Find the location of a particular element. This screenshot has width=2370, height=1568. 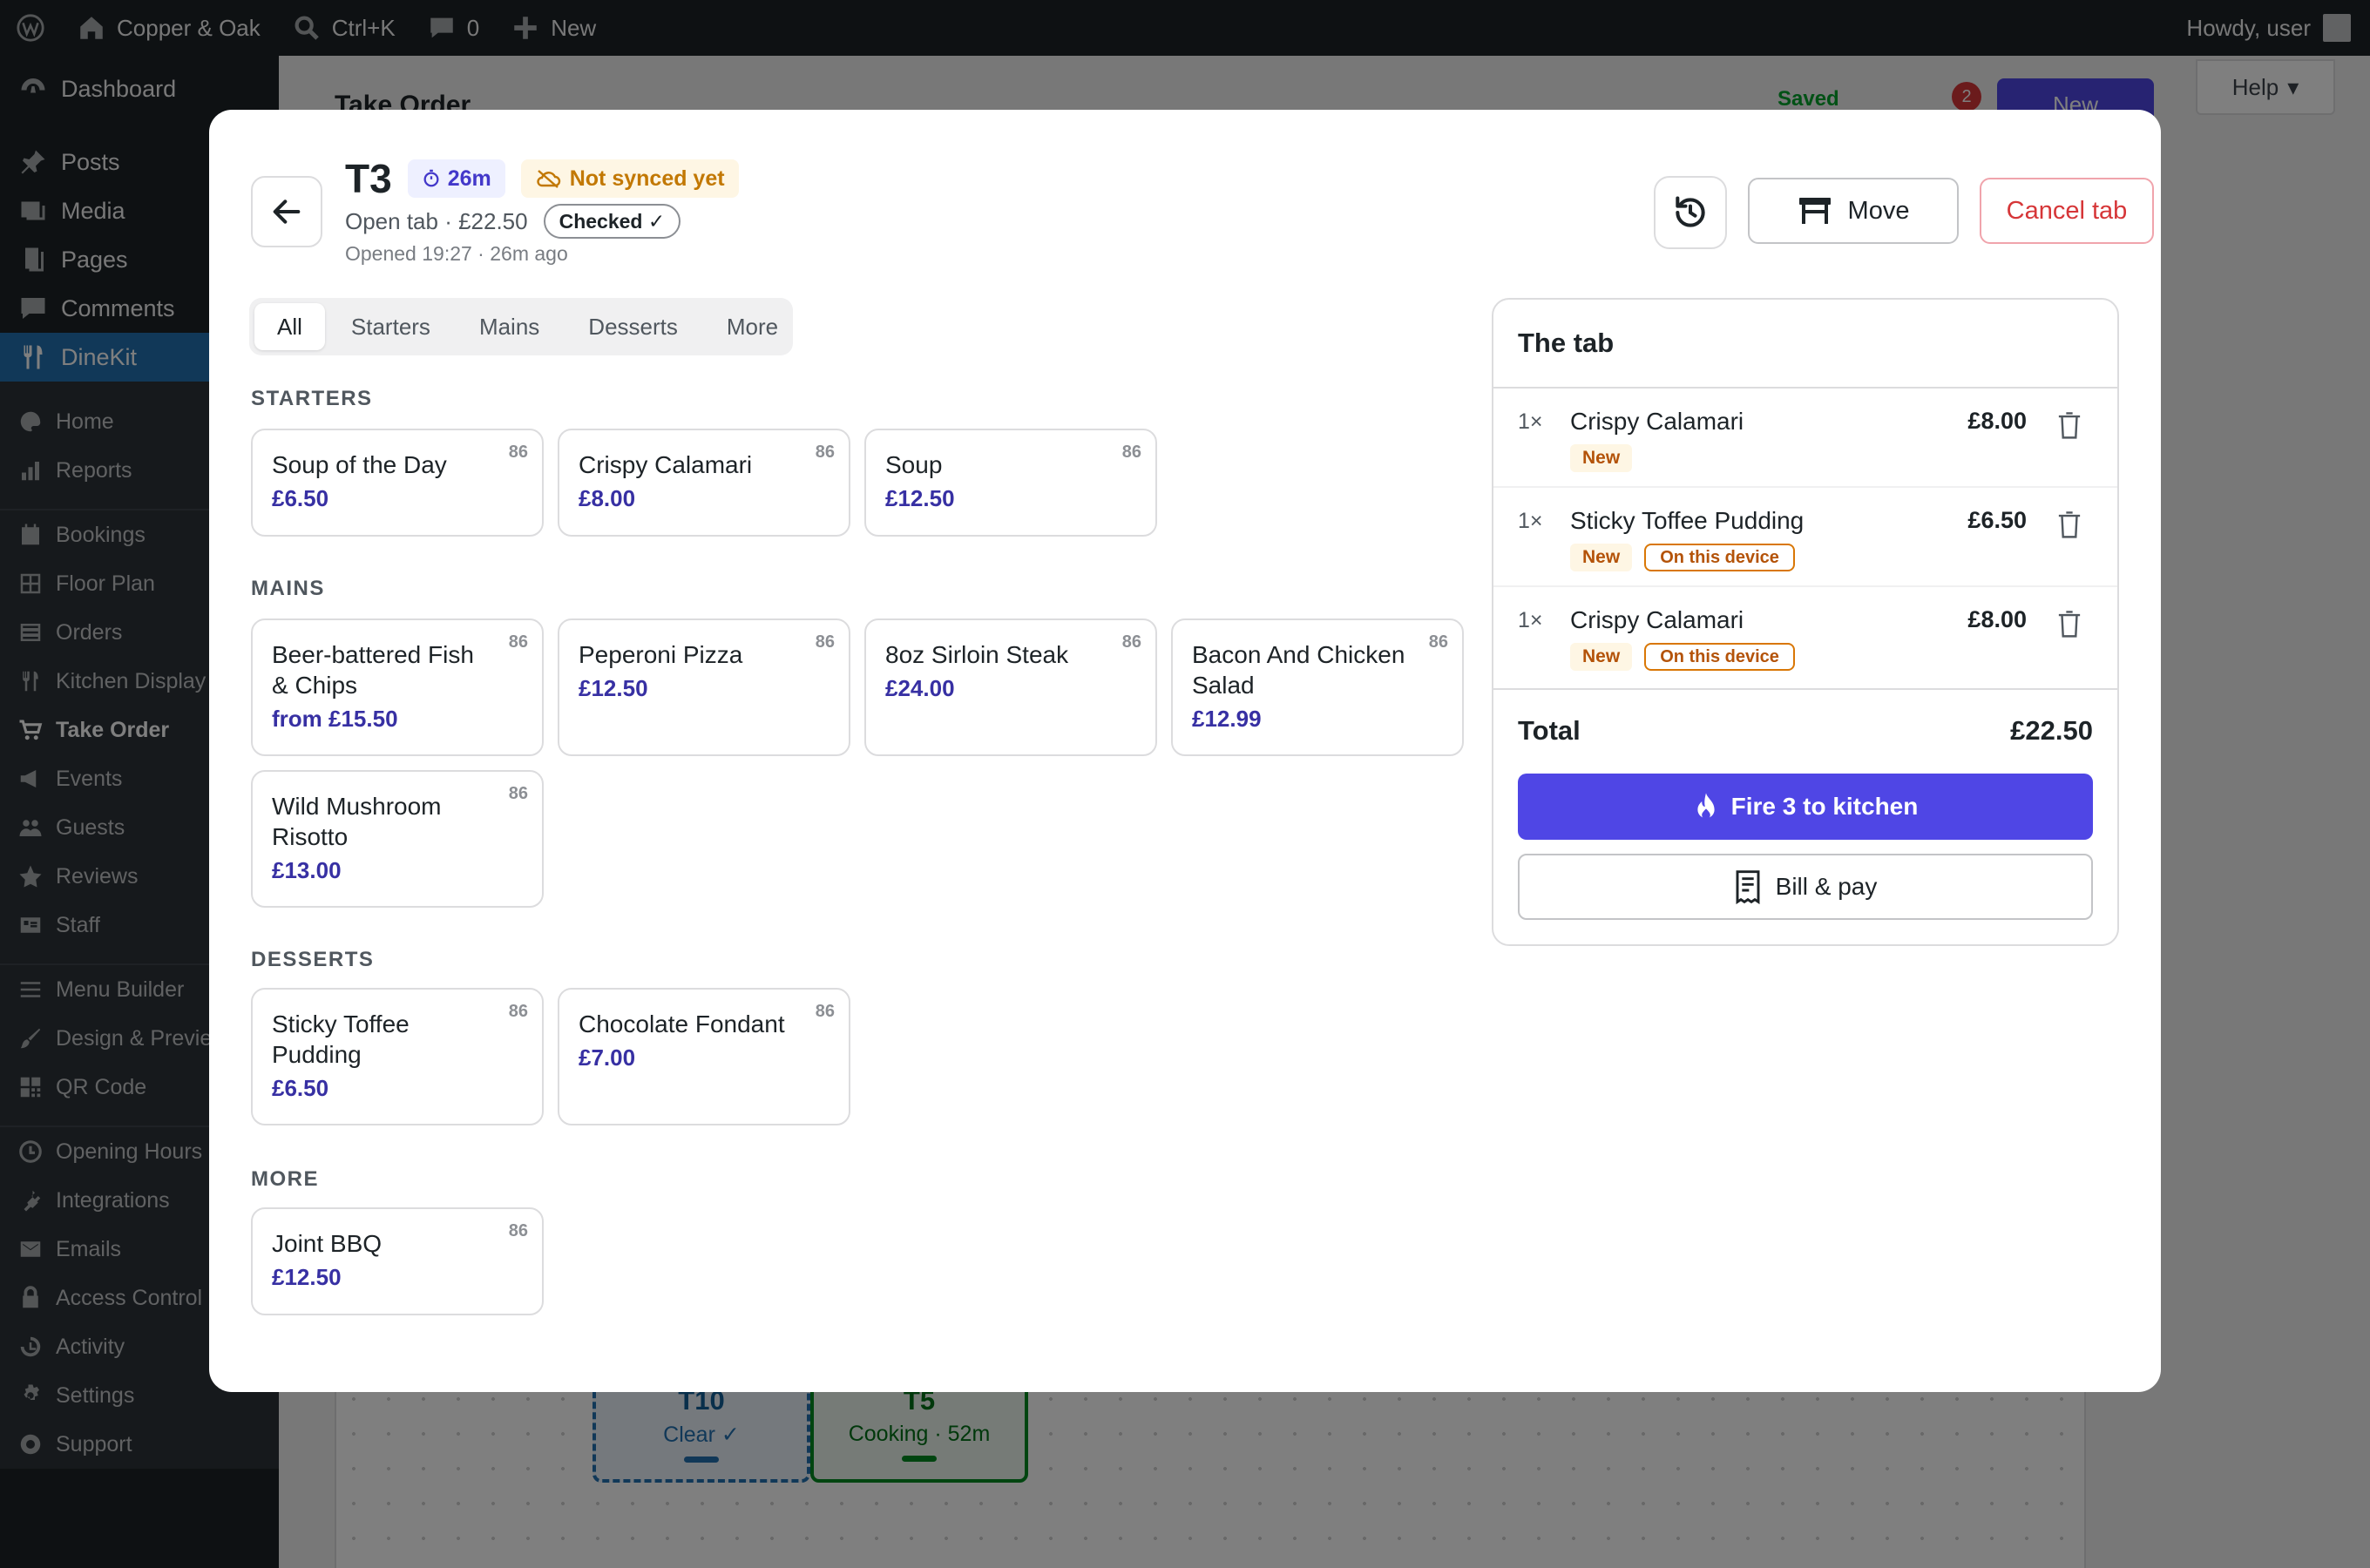

tab-starters: Starters is located at coordinates (390, 326).